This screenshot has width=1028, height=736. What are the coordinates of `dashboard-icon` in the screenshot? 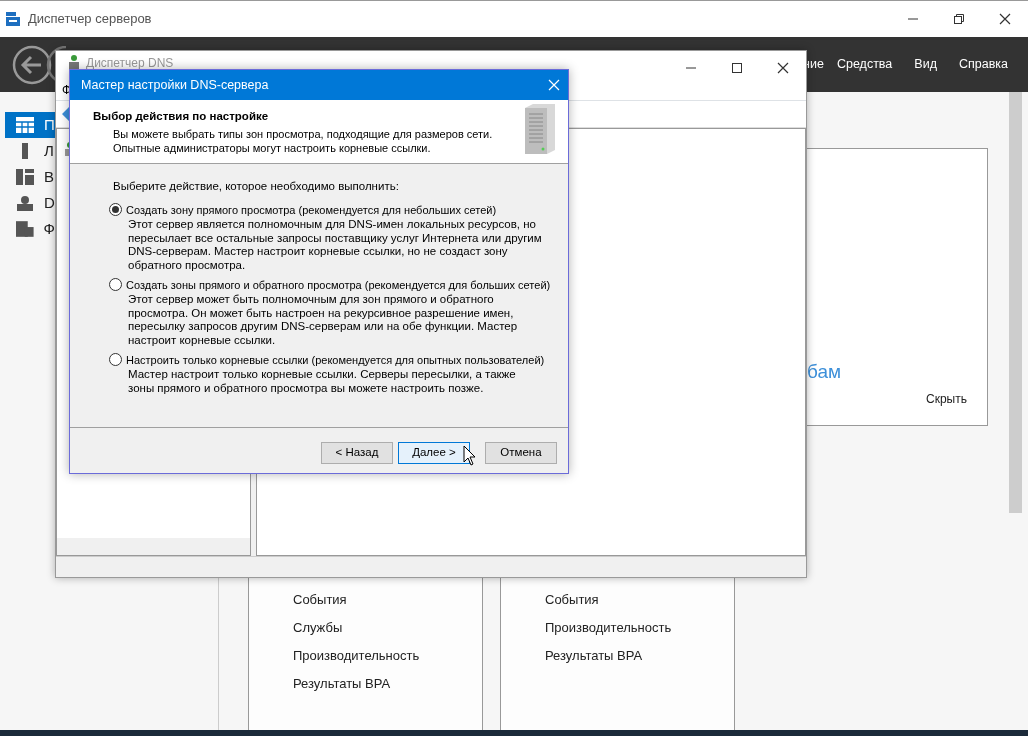 It's located at (25, 125).